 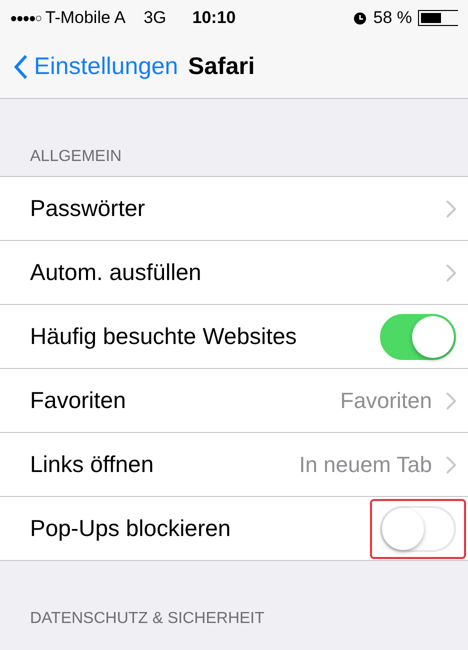 What do you see at coordinates (392, 18) in the screenshot?
I see `battery-percent: 58 %` at bounding box center [392, 18].